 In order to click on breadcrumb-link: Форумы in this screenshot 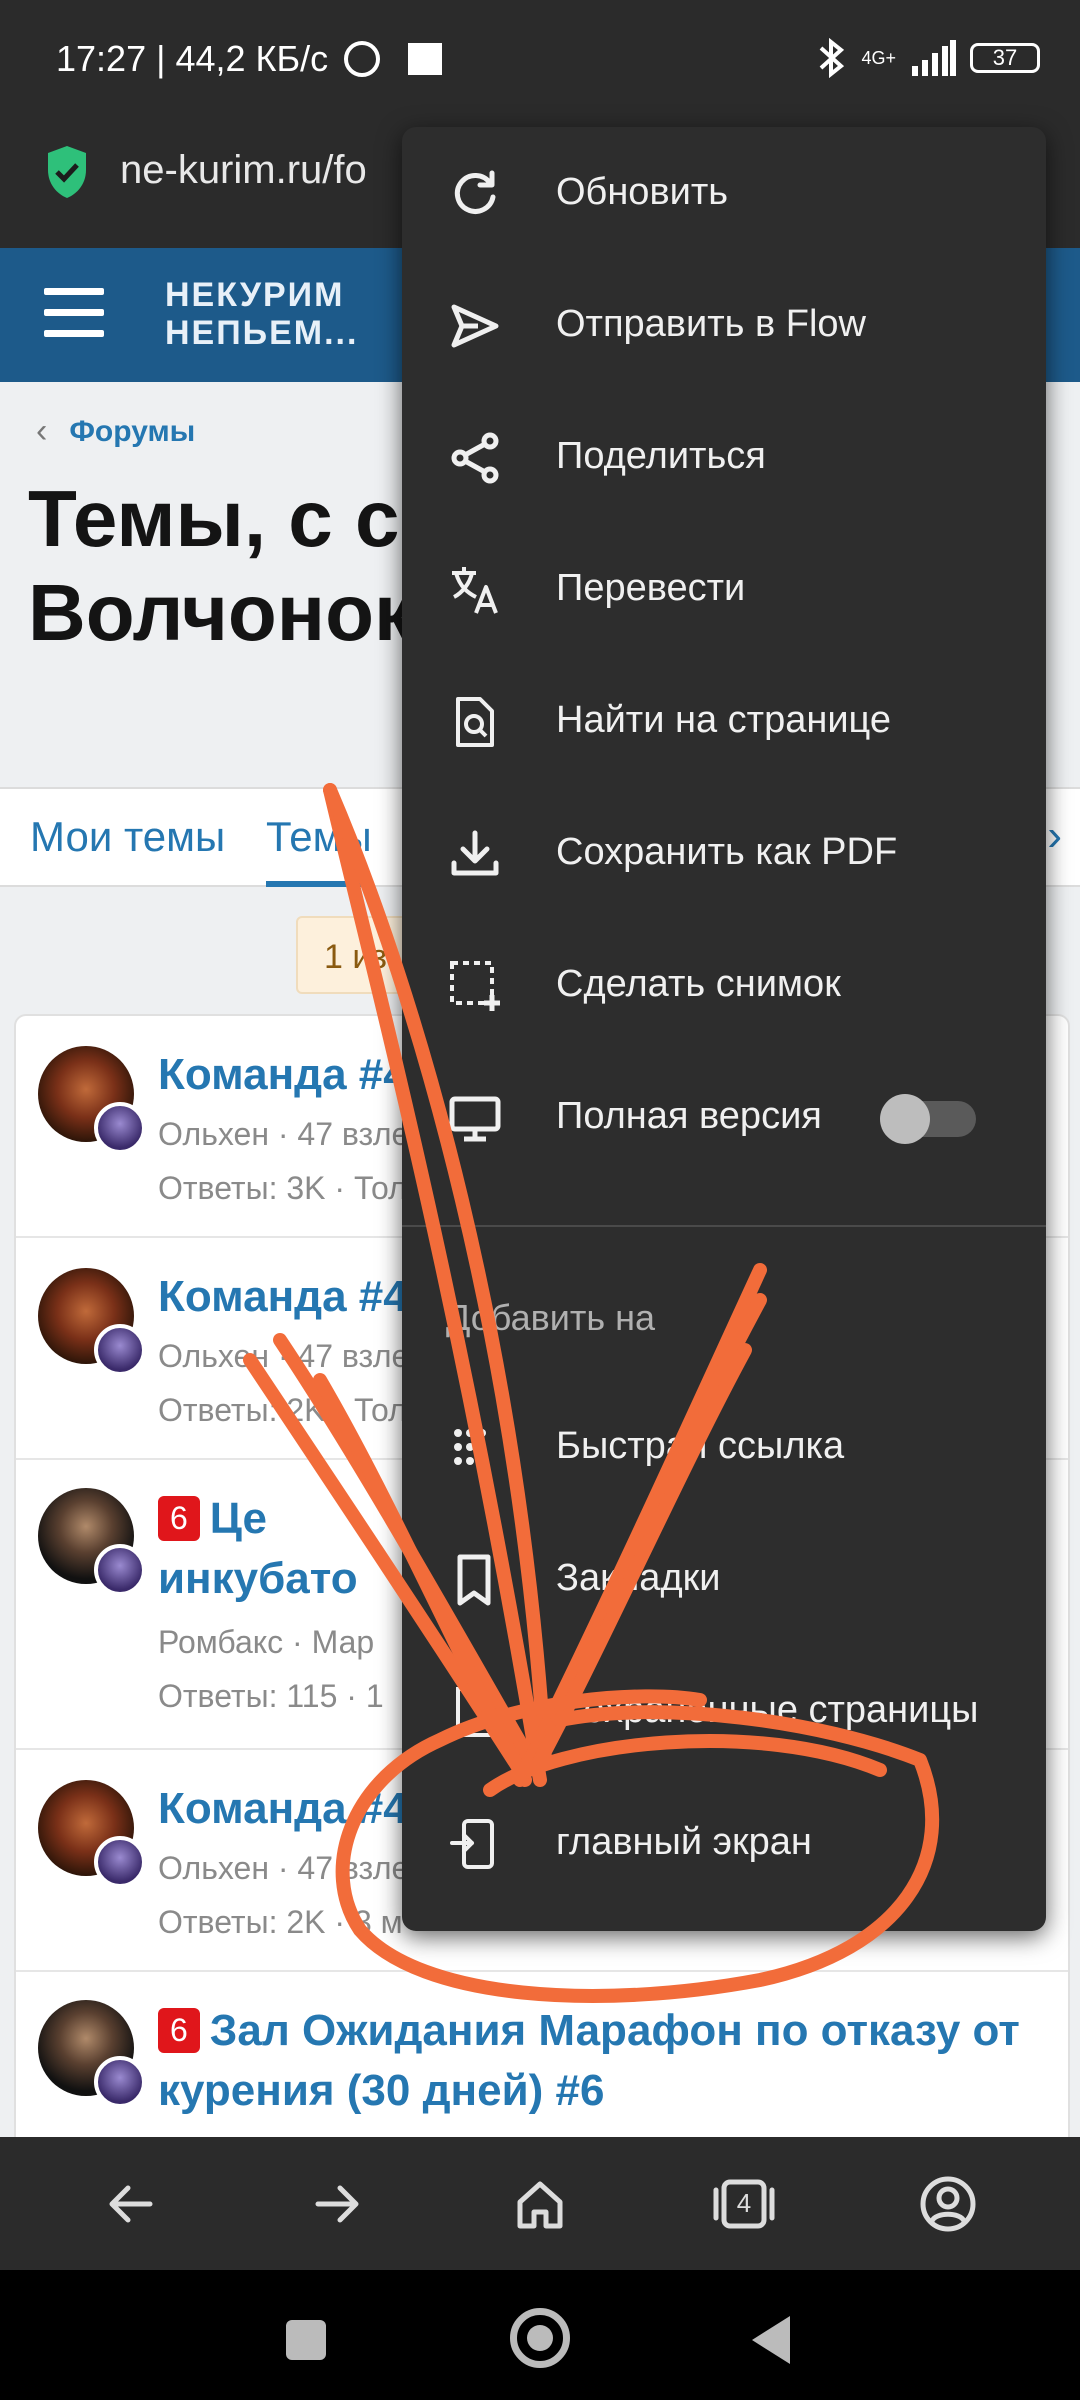, I will do `click(132, 432)`.